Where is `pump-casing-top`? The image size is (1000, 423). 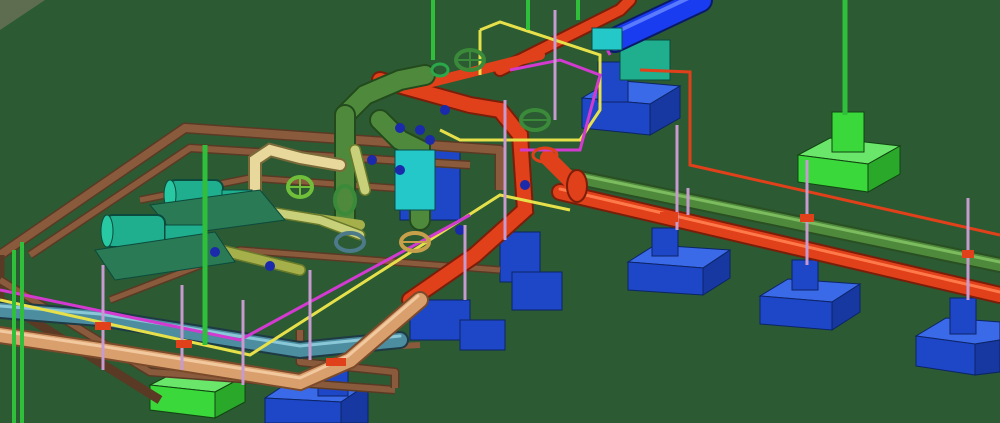 pump-casing-top is located at coordinates (607, 39).